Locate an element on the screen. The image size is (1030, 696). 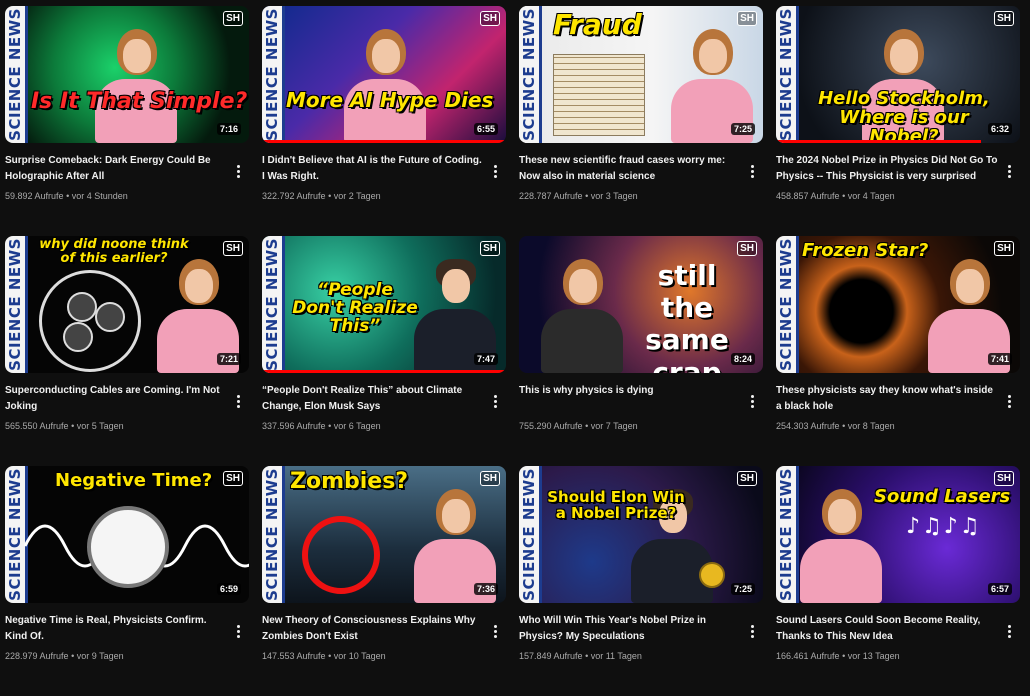
upload-age: vor 10 Tagen is located at coordinates (359, 656).